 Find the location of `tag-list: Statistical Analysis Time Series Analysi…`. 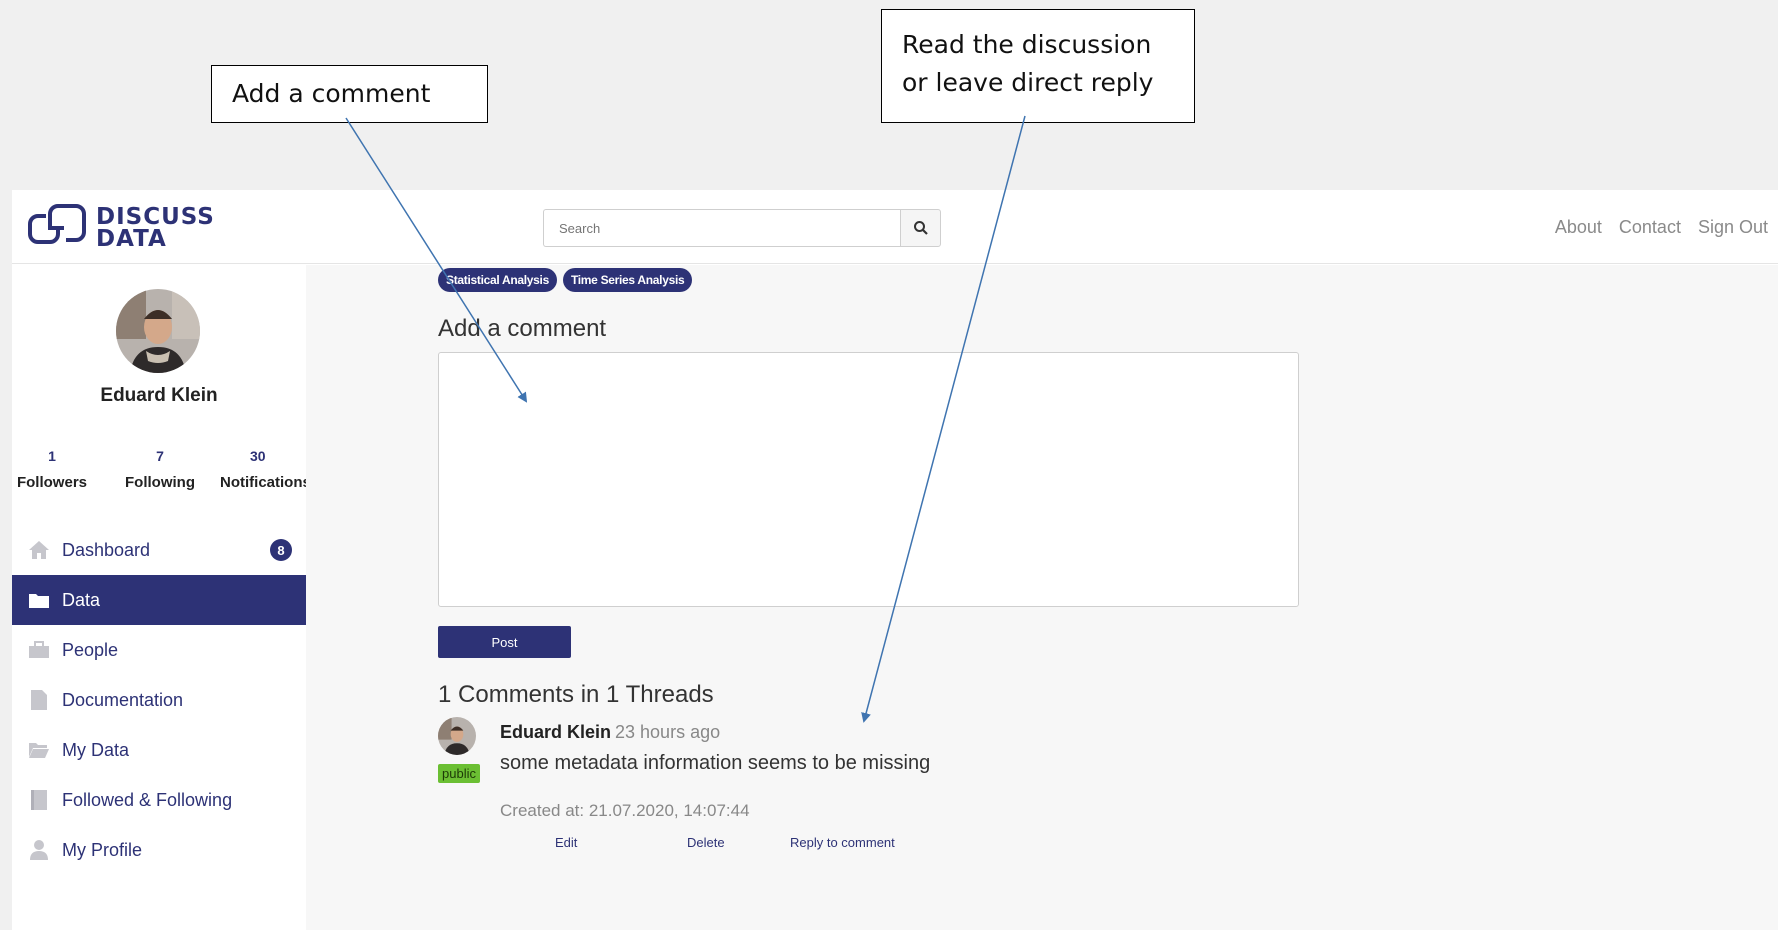

tag-list: Statistical Analysis Time Series Analysi… is located at coordinates (565, 280).